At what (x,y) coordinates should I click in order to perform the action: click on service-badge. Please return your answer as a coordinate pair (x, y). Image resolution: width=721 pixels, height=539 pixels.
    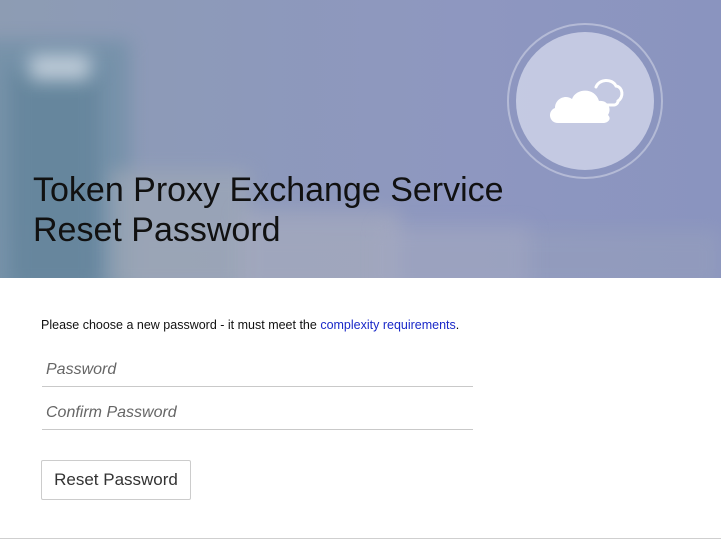
    Looking at the image, I should click on (585, 101).